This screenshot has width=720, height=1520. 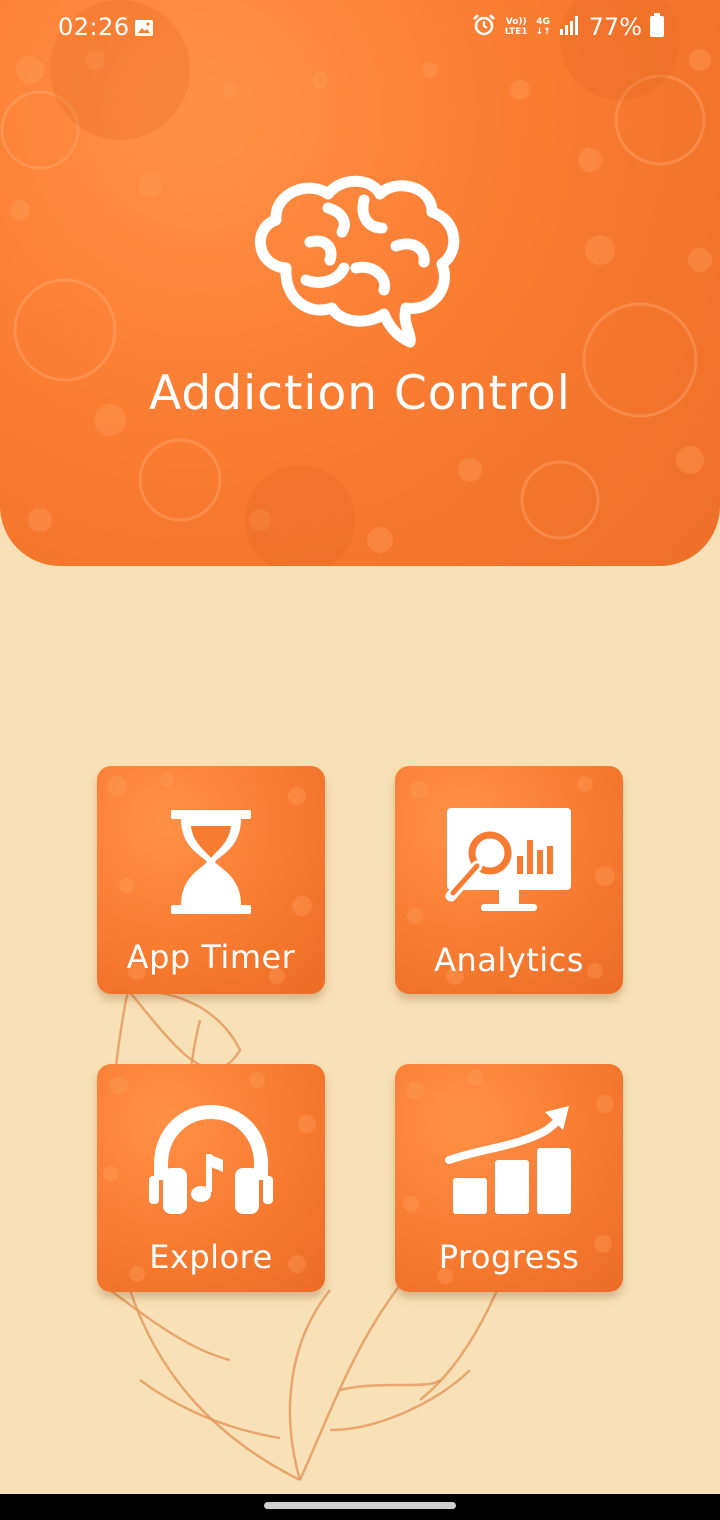 I want to click on status-indicators: Vo)) LTE1 4G ↓↑ 77%, so click(x=567, y=27).